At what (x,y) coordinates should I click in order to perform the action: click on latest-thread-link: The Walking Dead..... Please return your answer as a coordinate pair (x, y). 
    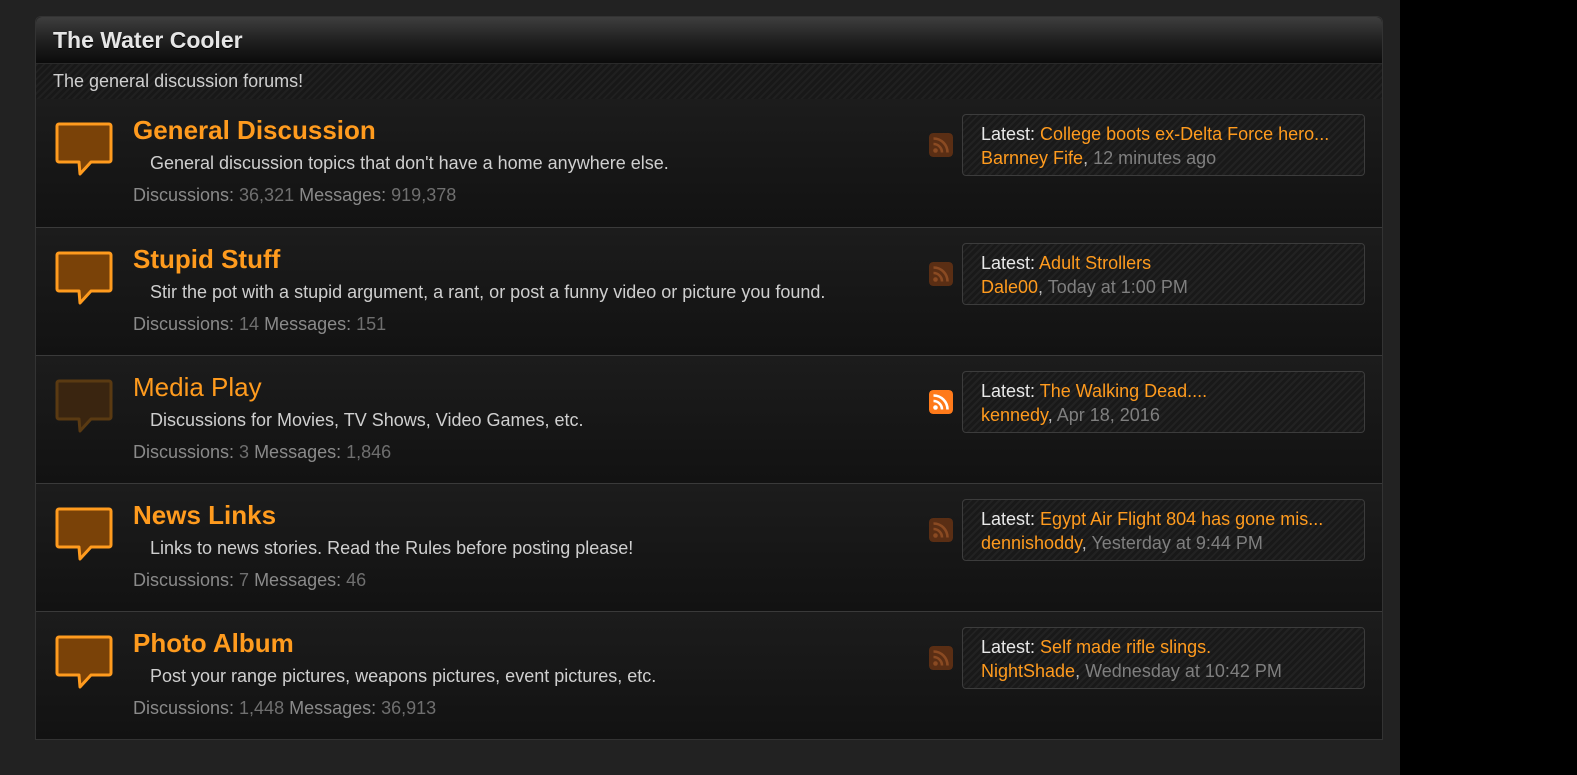
    Looking at the image, I should click on (1123, 391).